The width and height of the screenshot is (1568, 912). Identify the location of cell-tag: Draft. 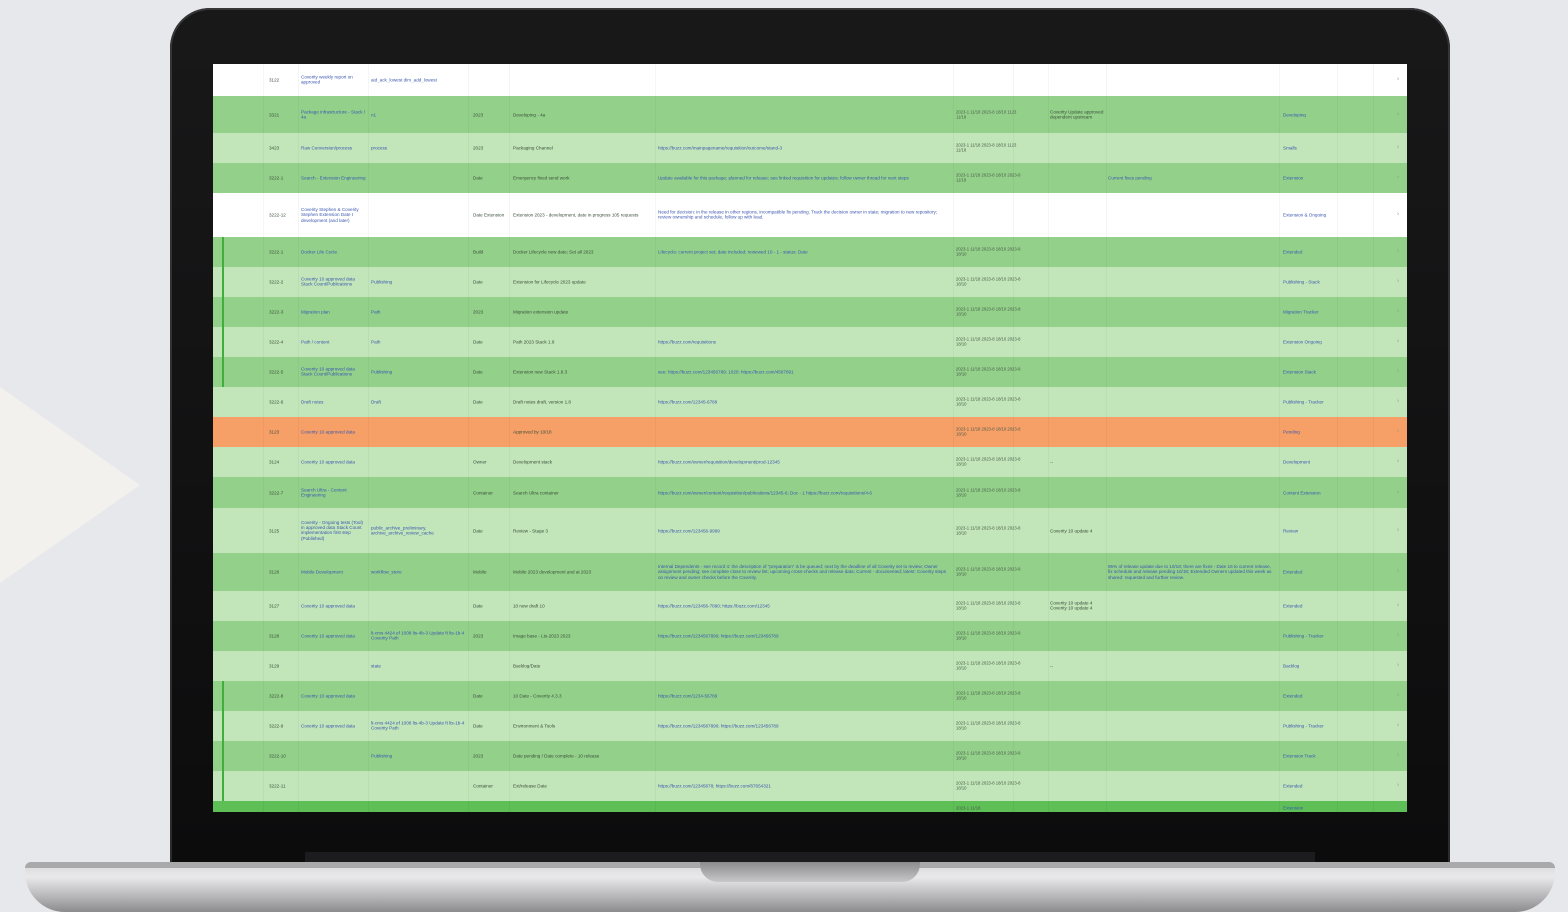
(419, 401).